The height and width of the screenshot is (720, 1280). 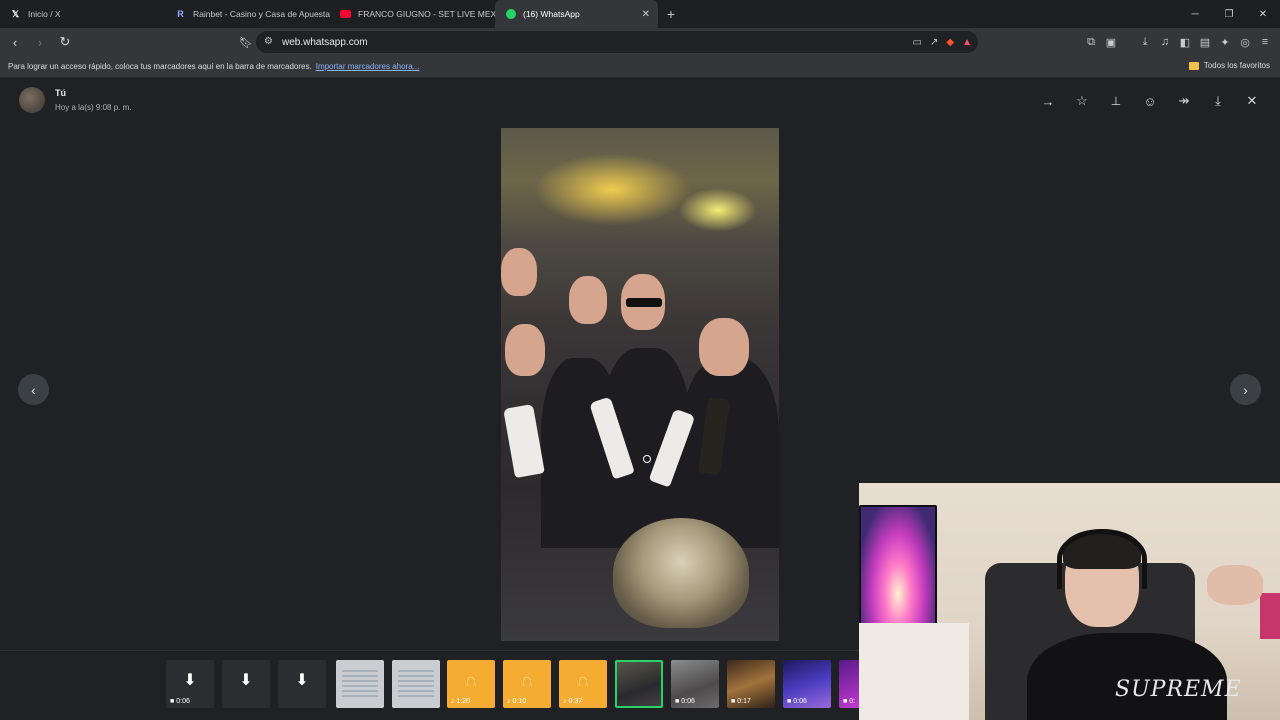 What do you see at coordinates (1178, 689) in the screenshot?
I see `shirt-logo: SUPREME` at bounding box center [1178, 689].